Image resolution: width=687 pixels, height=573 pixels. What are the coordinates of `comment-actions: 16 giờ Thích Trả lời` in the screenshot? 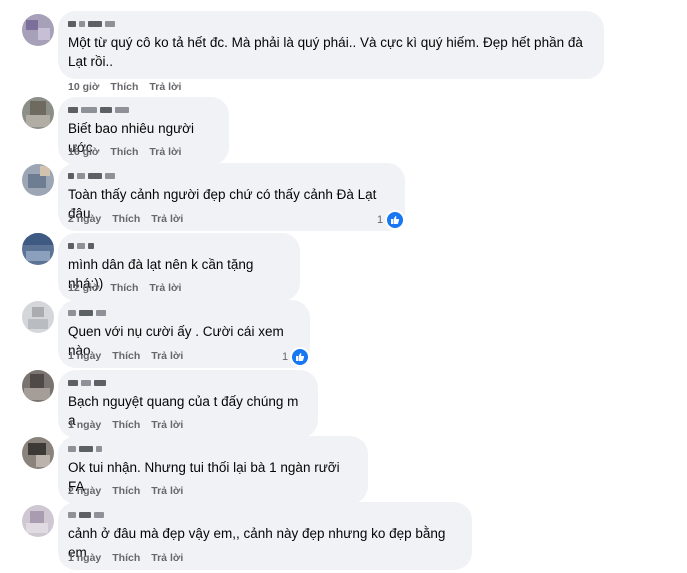 It's located at (124, 152).